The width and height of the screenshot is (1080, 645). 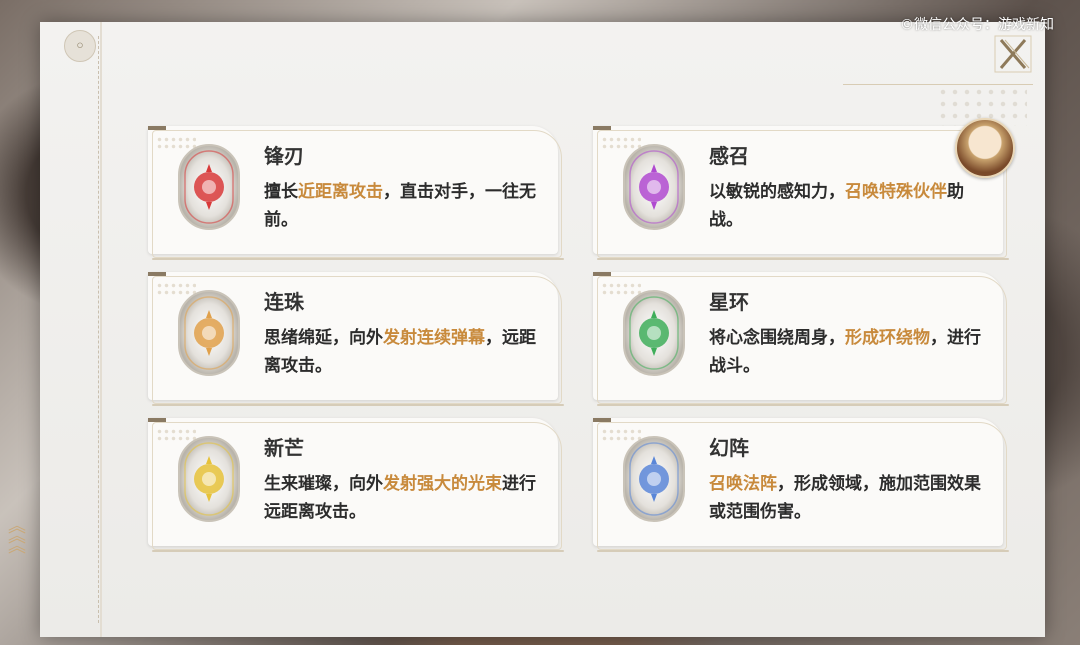 What do you see at coordinates (401, 352) in the screenshot?
I see `card-description: 思绪绵延，向外发射连续弹幕，远距离攻击。` at bounding box center [401, 352].